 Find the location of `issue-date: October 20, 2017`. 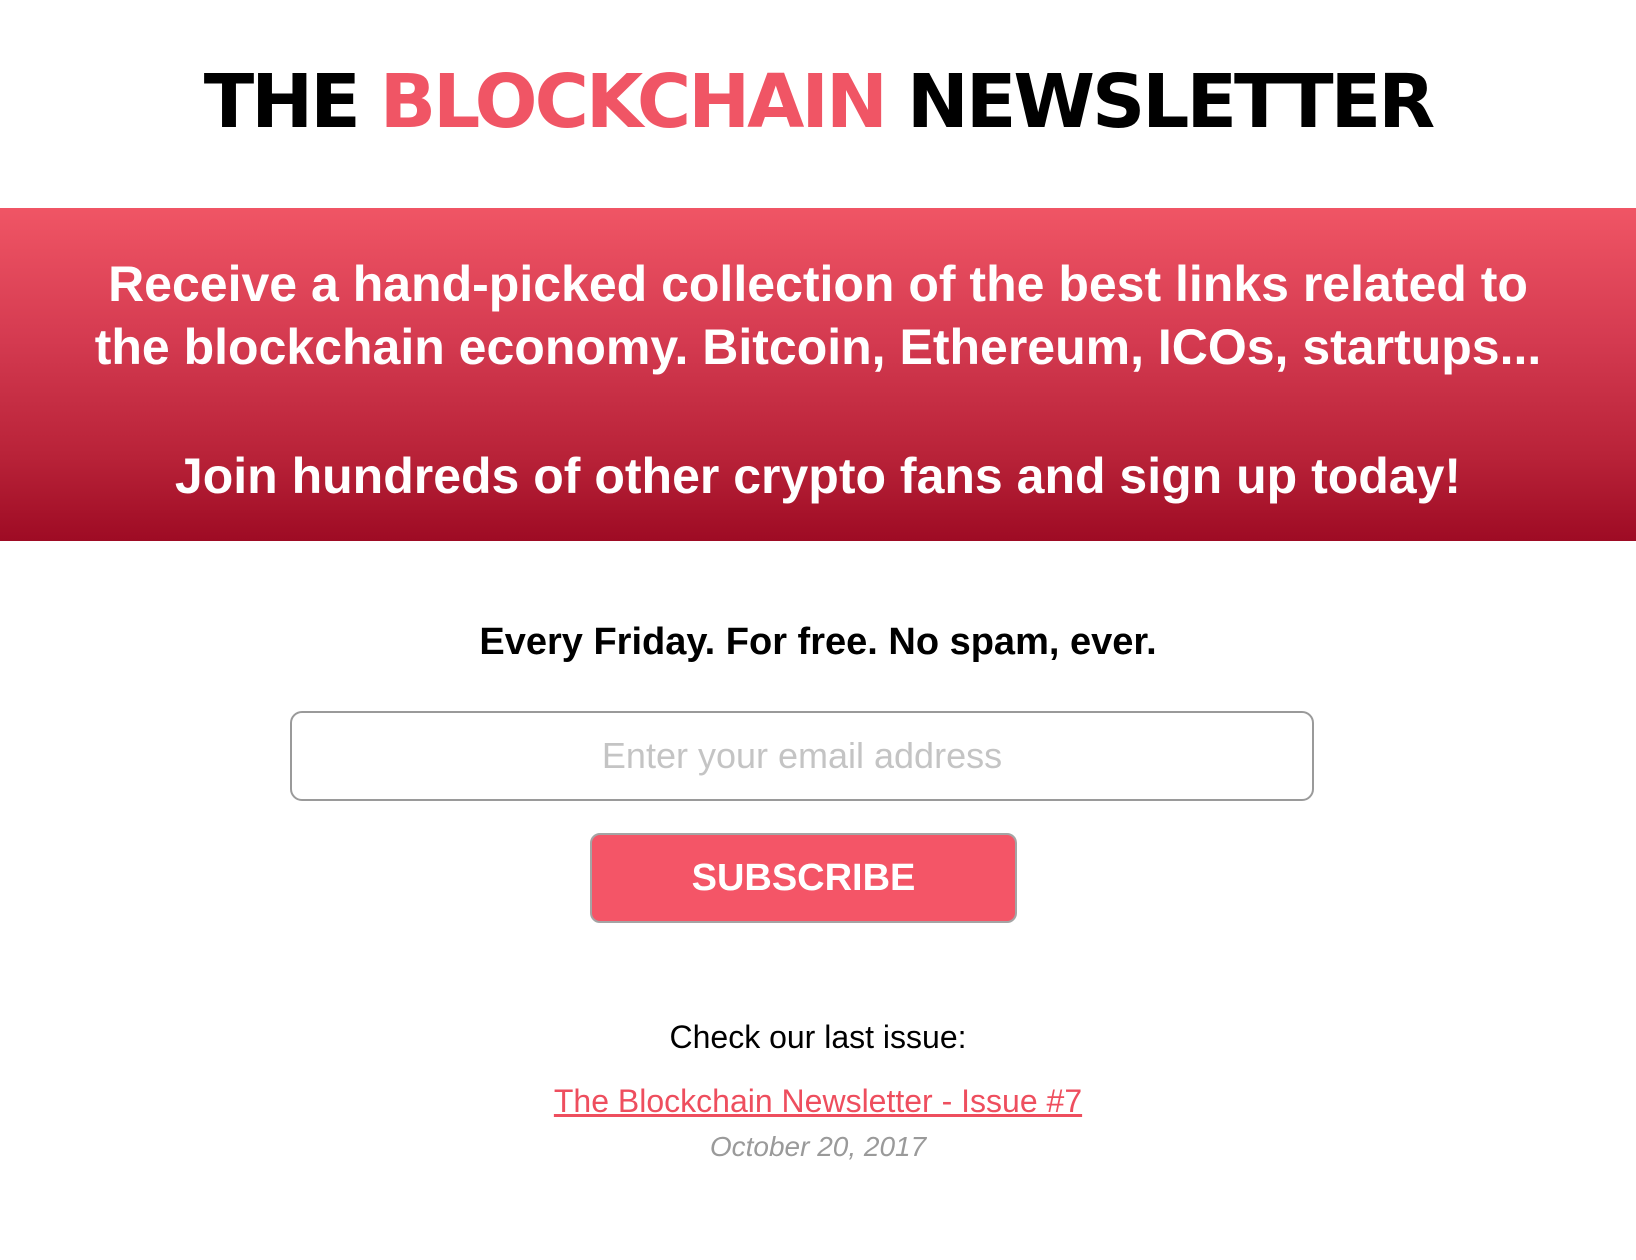

issue-date: October 20, 2017 is located at coordinates (818, 1146).